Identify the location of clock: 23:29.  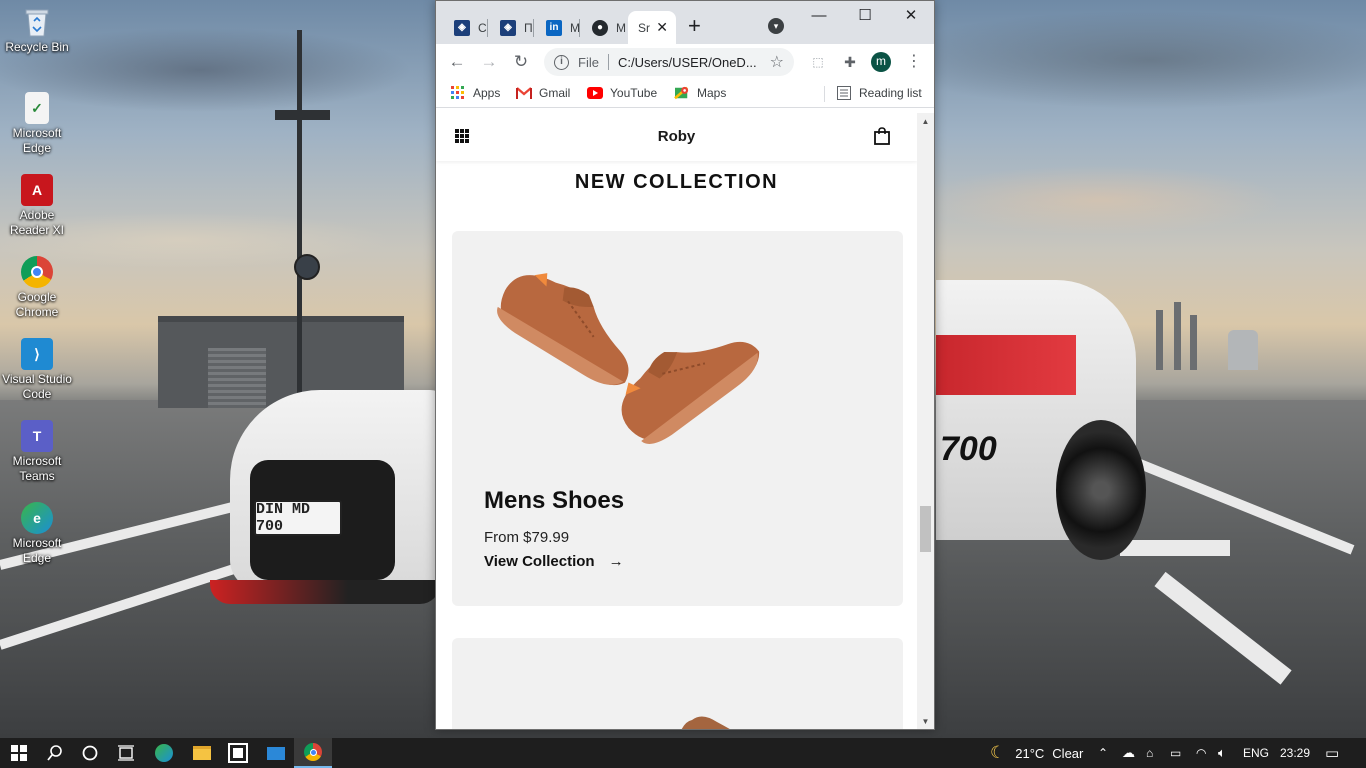
(1295, 753).